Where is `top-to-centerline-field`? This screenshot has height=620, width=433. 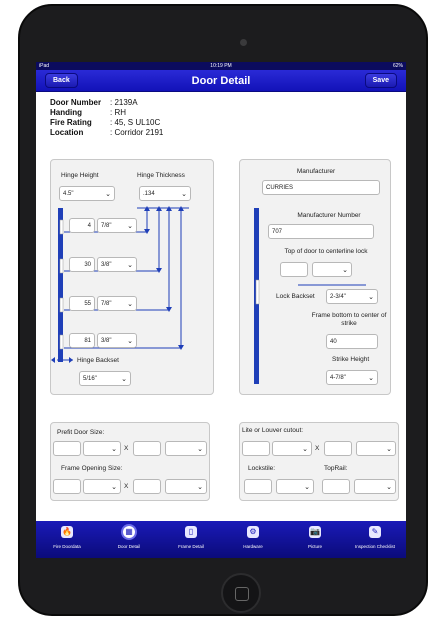 top-to-centerline-field is located at coordinates (294, 269).